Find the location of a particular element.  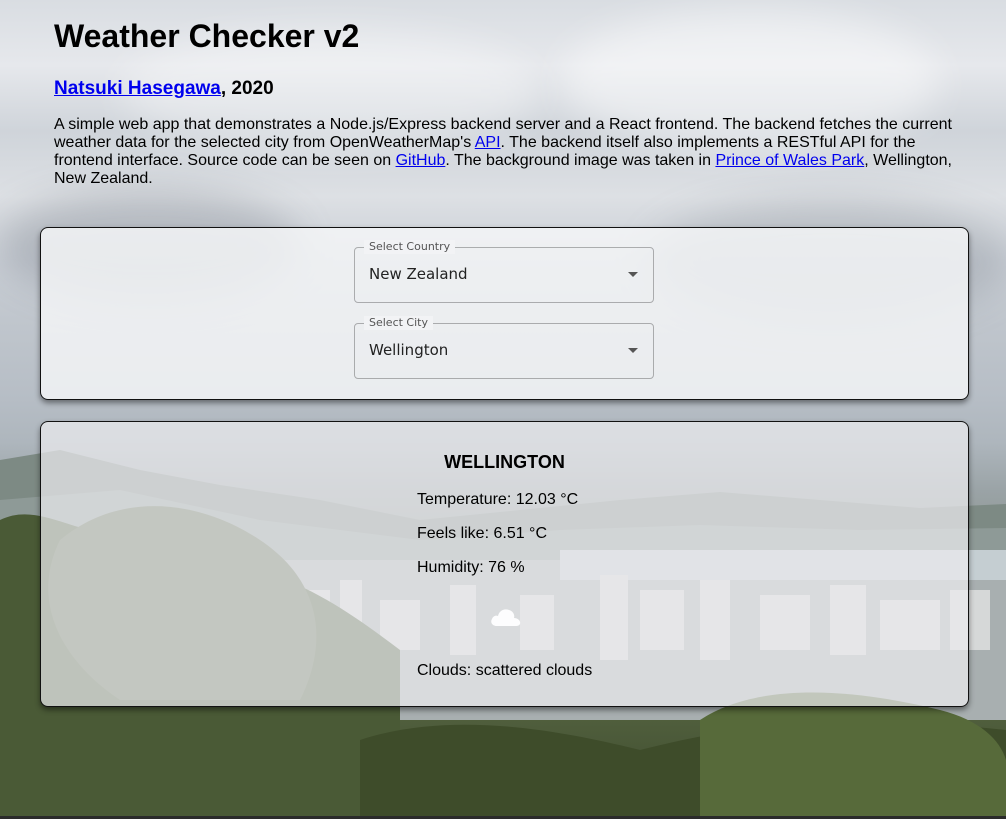

country-select-label: Select Country is located at coordinates (410, 247).